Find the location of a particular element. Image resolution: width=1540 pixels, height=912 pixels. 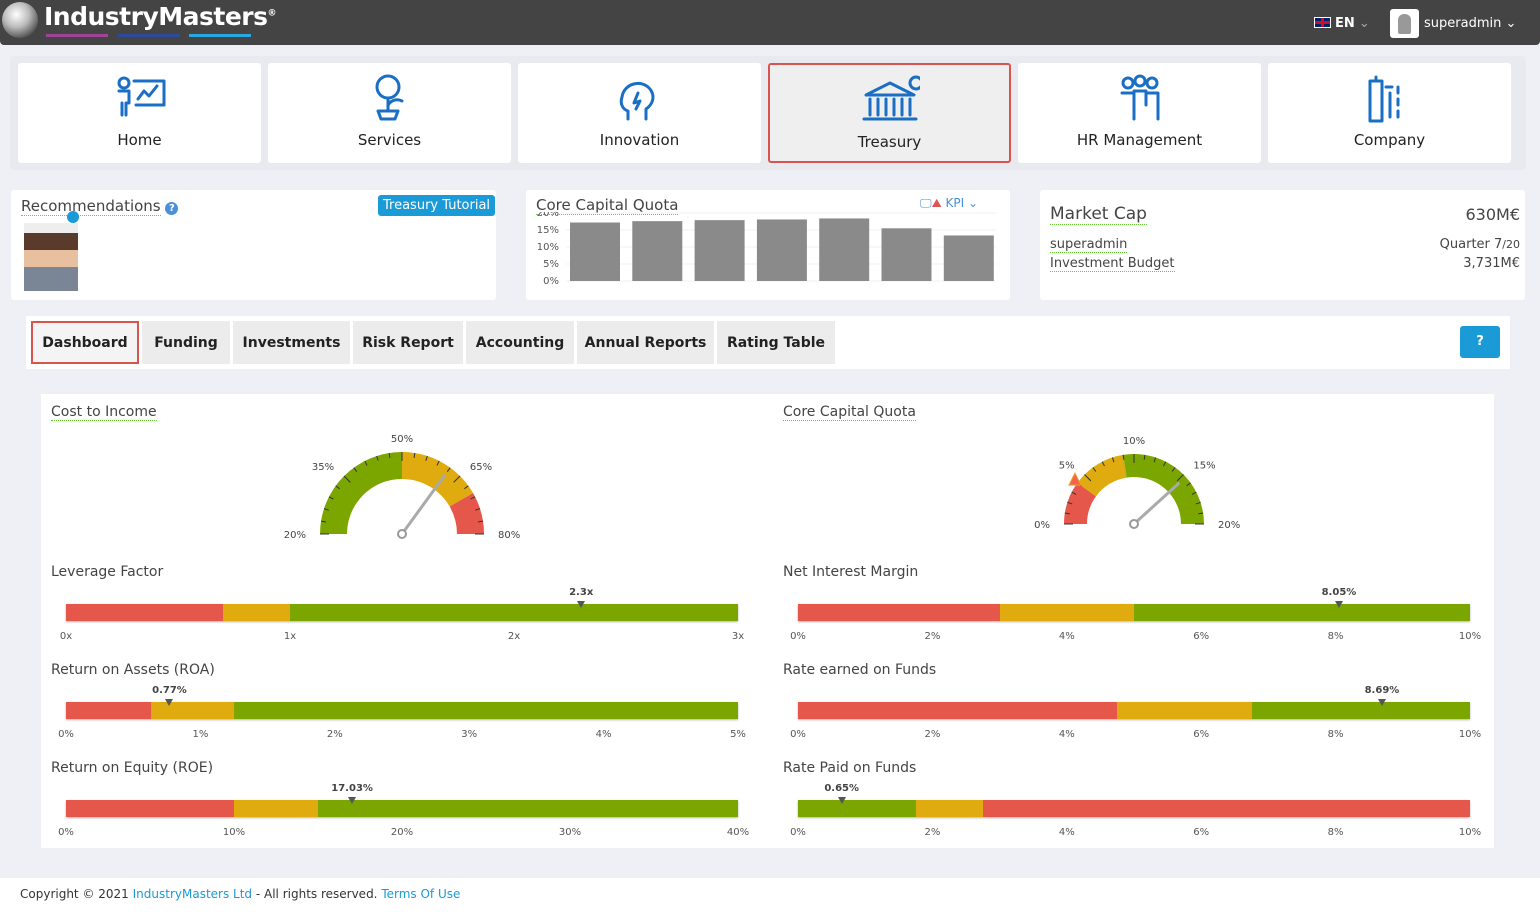

tick-label: 30% is located at coordinates (570, 832).